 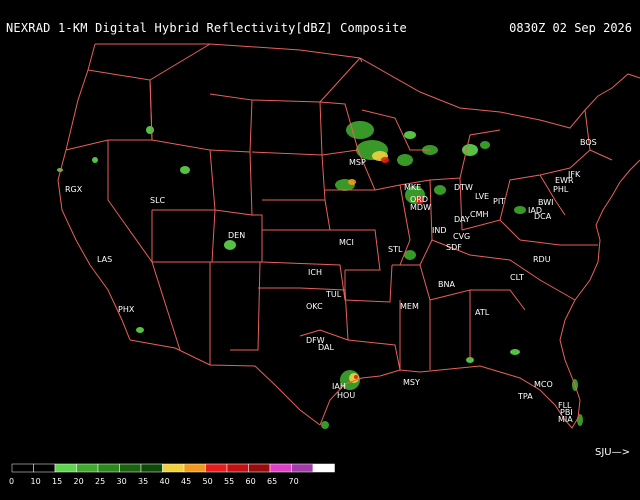 I want to click on legend-label: 10, so click(x=36, y=481).